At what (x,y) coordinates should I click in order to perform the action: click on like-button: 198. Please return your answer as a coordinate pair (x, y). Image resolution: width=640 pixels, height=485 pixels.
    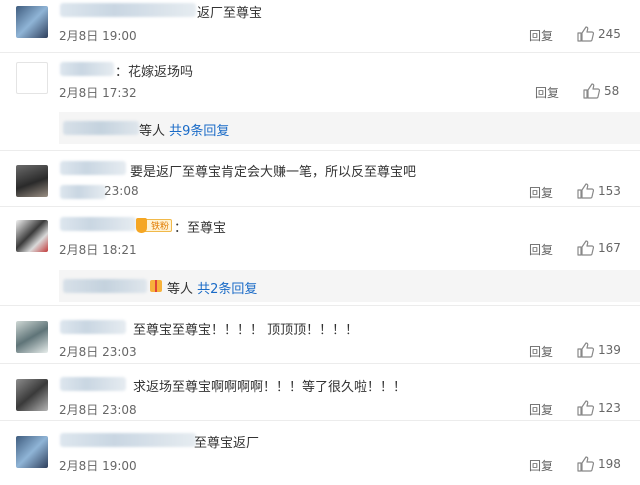
    Looking at the image, I should click on (608, 464).